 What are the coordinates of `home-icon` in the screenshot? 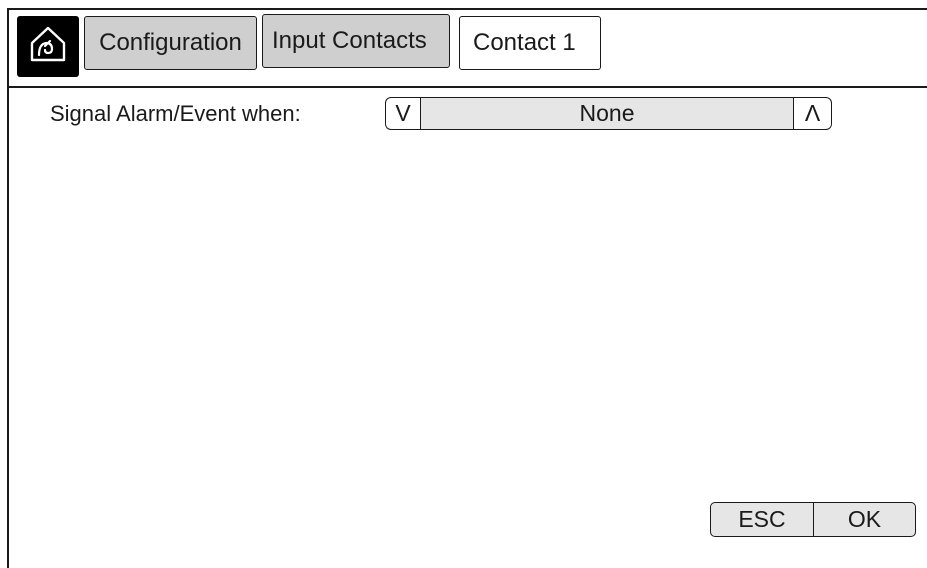 It's located at (48, 46).